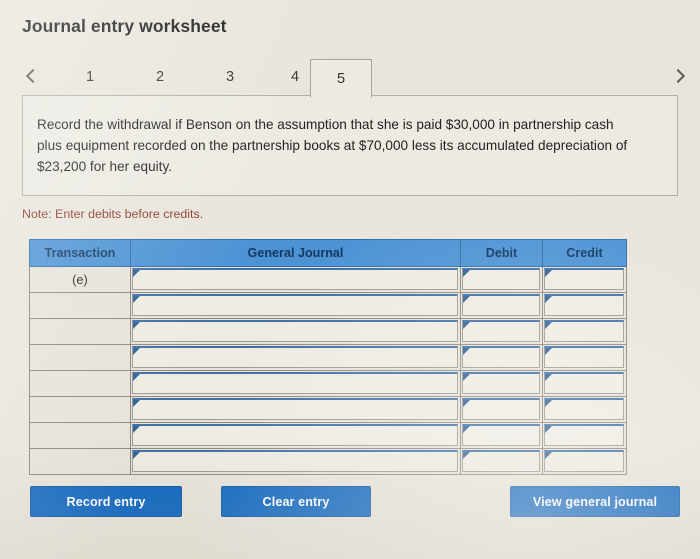  Describe the element at coordinates (595, 501) in the screenshot. I see `view-general-journal-button: View general journal` at that location.